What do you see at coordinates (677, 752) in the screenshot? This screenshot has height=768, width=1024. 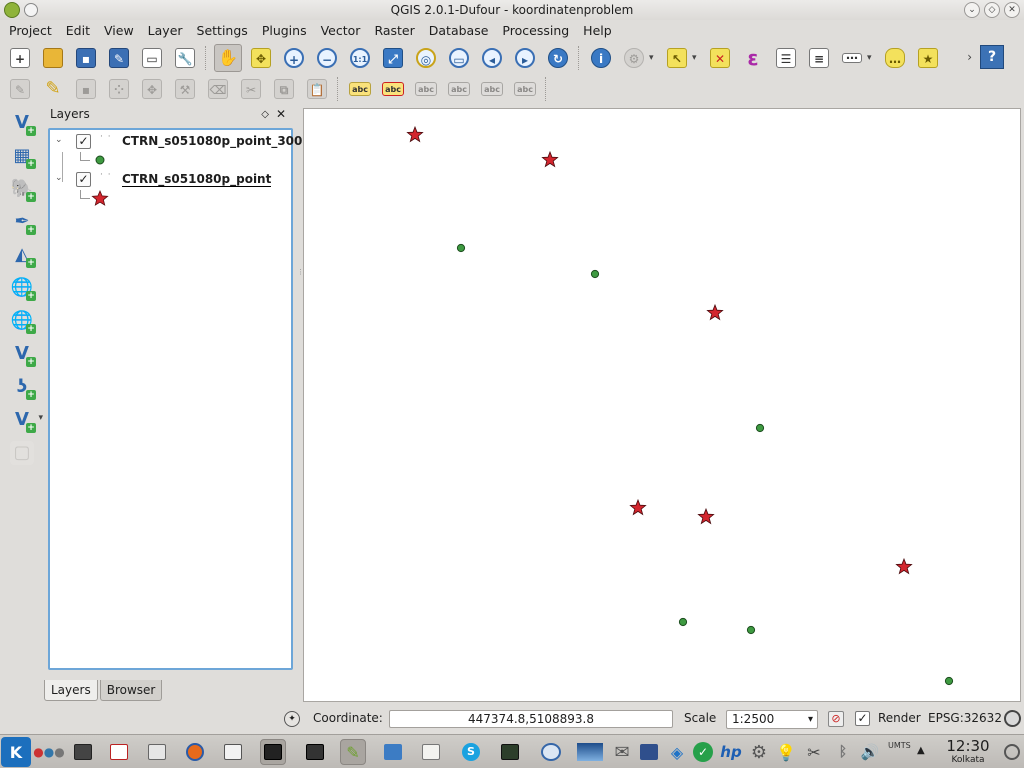 I see `dropbox-icon: ◈` at bounding box center [677, 752].